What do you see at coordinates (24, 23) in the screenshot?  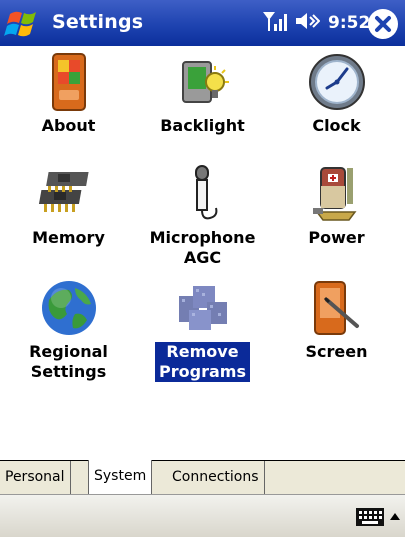 I see `windows-start-icon` at bounding box center [24, 23].